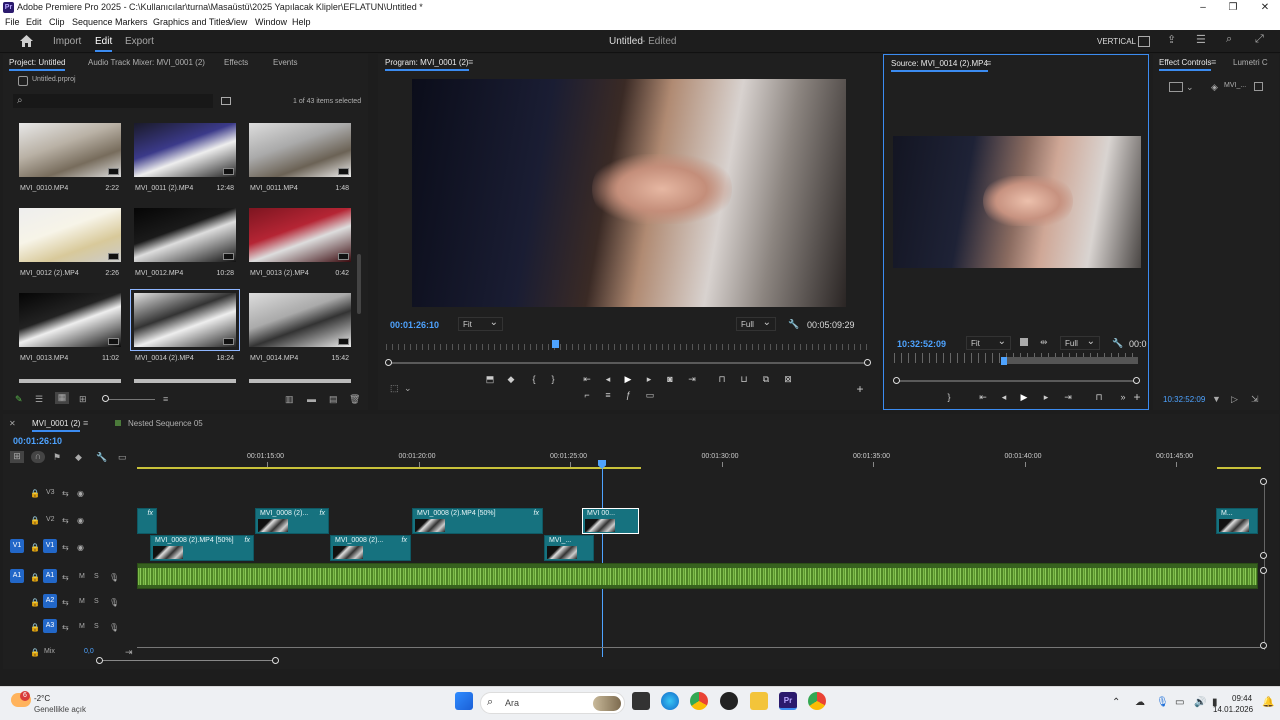 The width and height of the screenshot is (1280, 720). I want to click on menu-graphics: Graphics and Titles, so click(191, 22).